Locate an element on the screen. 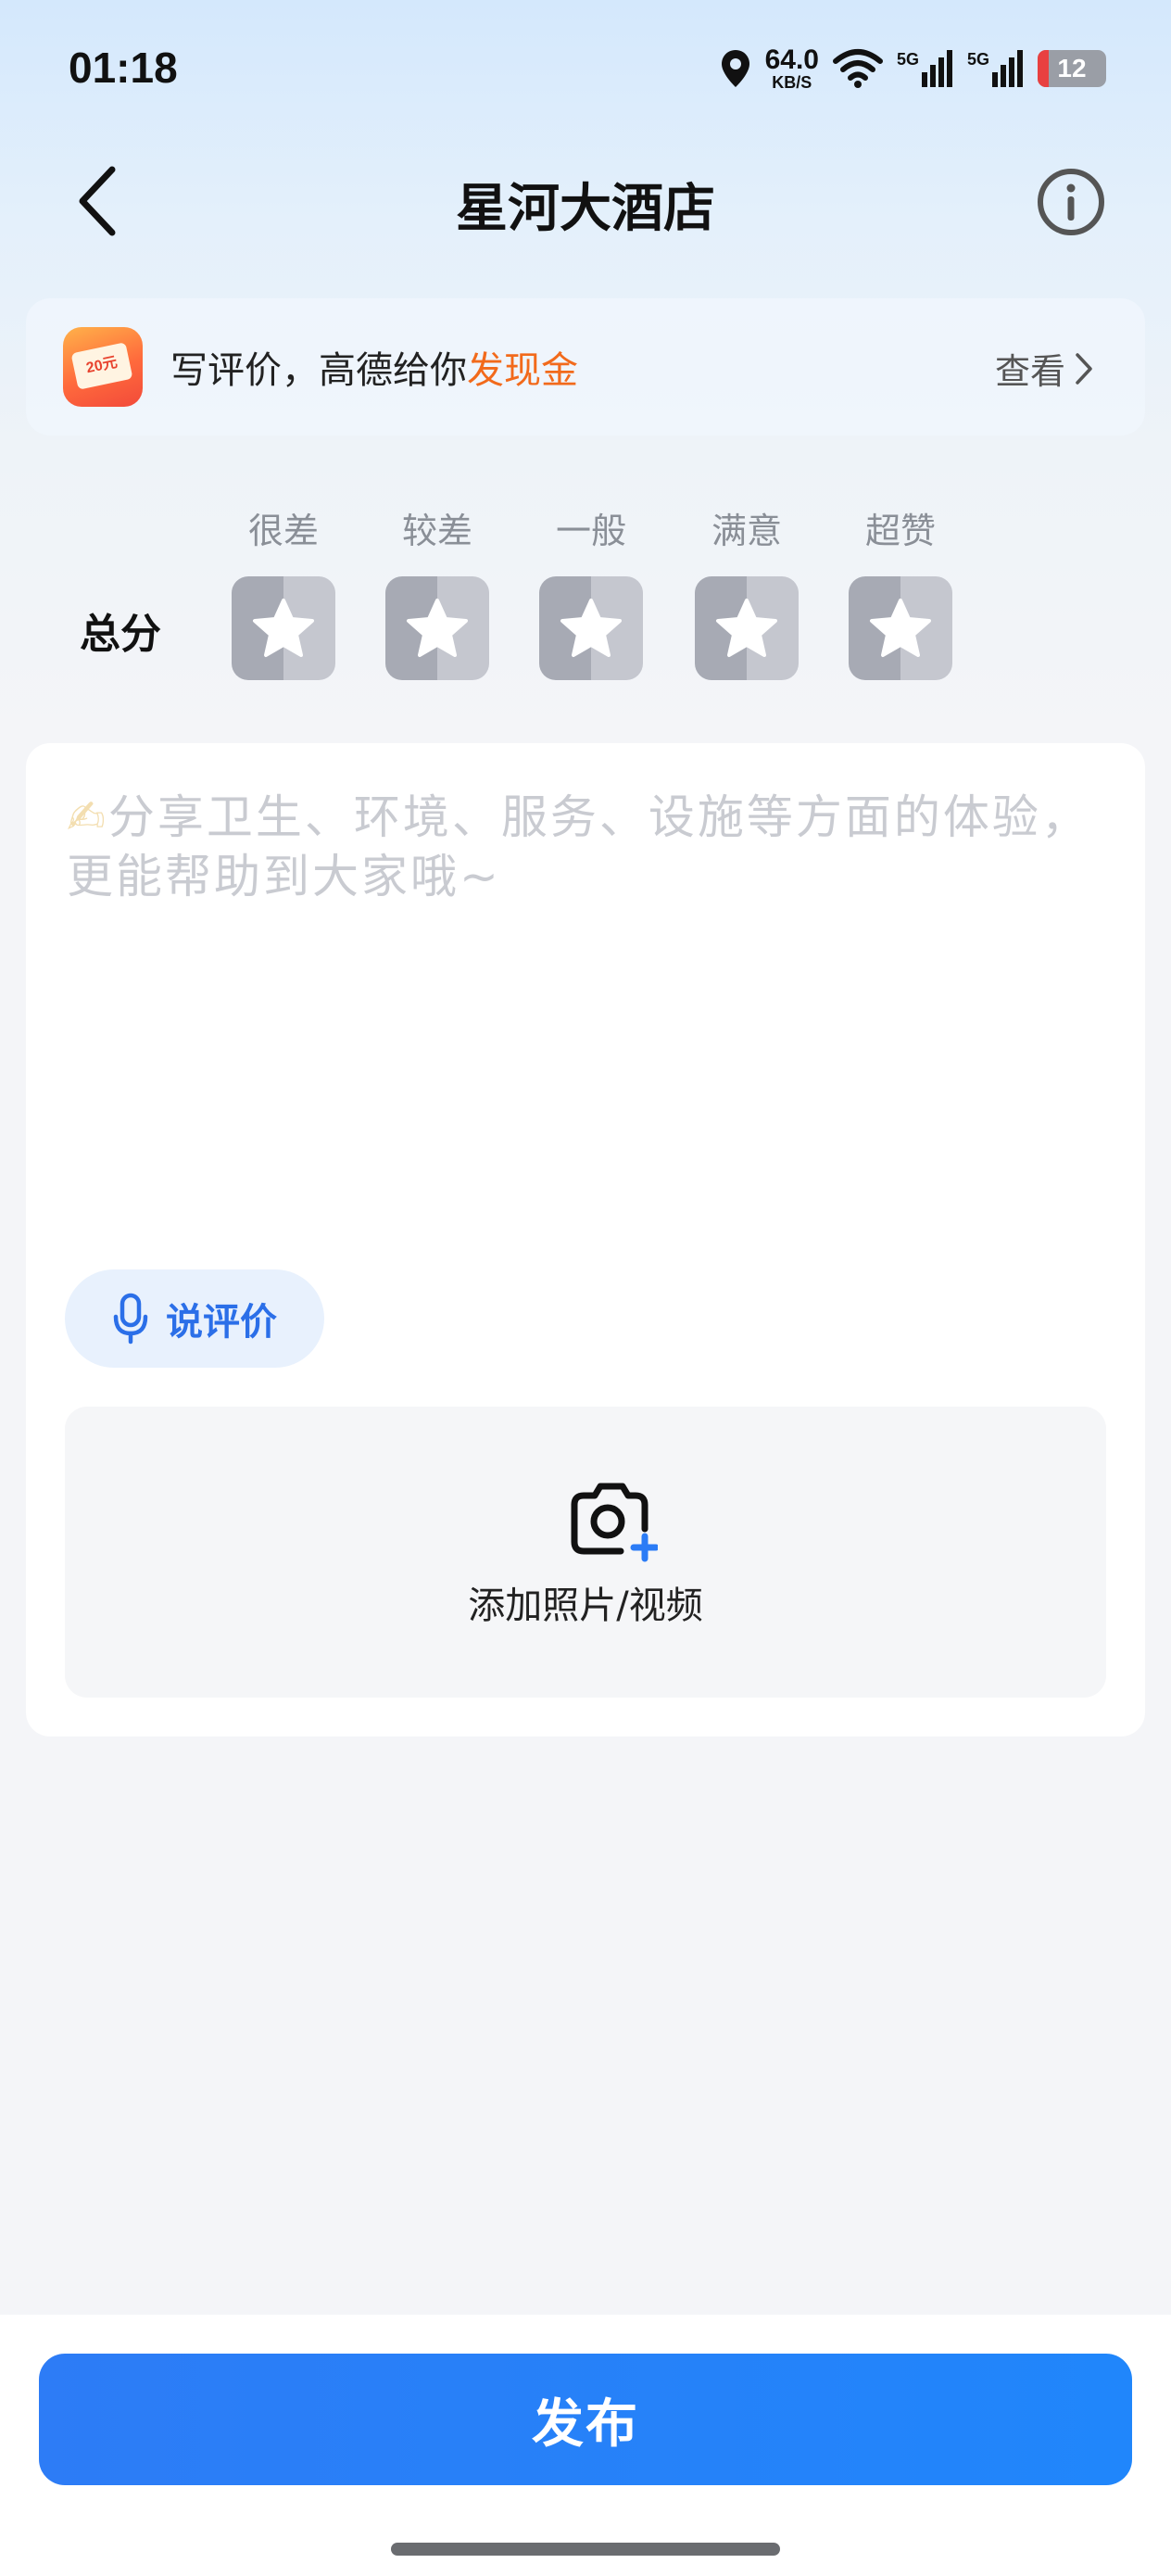  signal-1: 5G is located at coordinates (926, 68).